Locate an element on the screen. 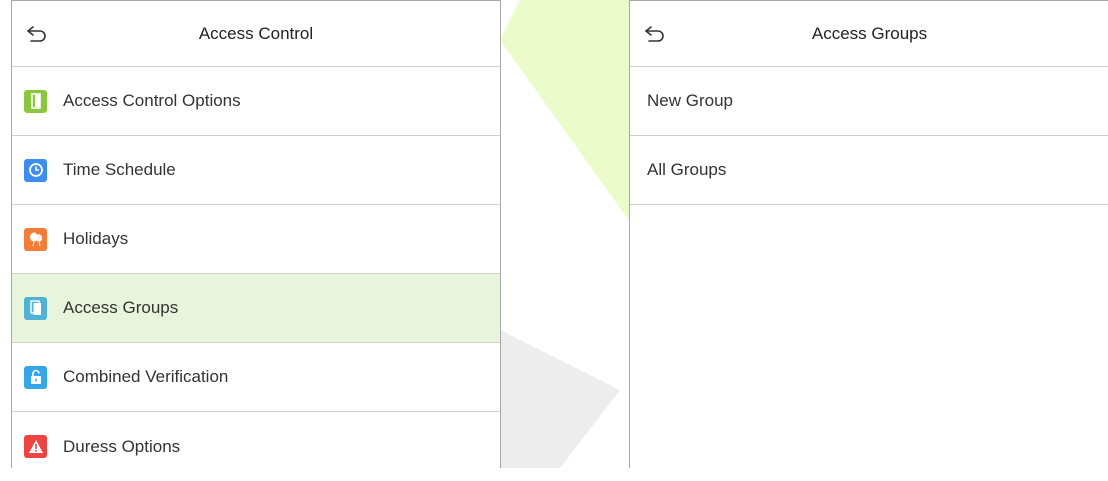  page-title: Access Groups is located at coordinates (869, 33).